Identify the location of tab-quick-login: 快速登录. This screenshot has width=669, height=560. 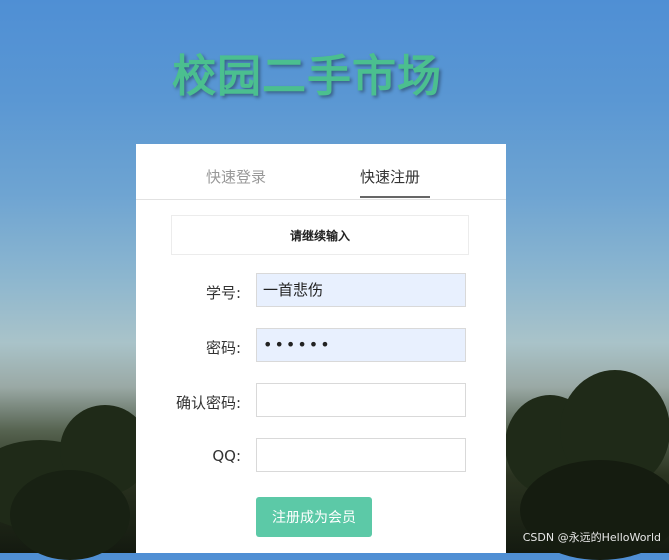
(236, 176).